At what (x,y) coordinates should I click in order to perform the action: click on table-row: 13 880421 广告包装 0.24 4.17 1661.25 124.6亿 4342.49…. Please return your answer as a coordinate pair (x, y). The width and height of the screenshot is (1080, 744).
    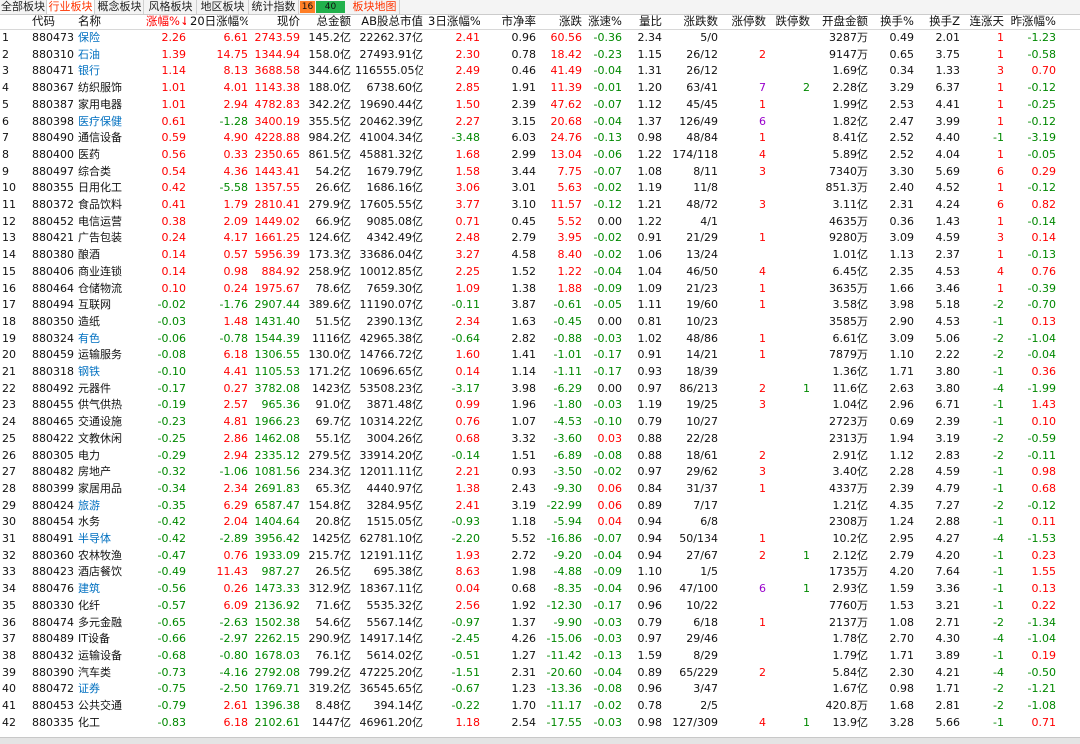
    Looking at the image, I should click on (540, 238).